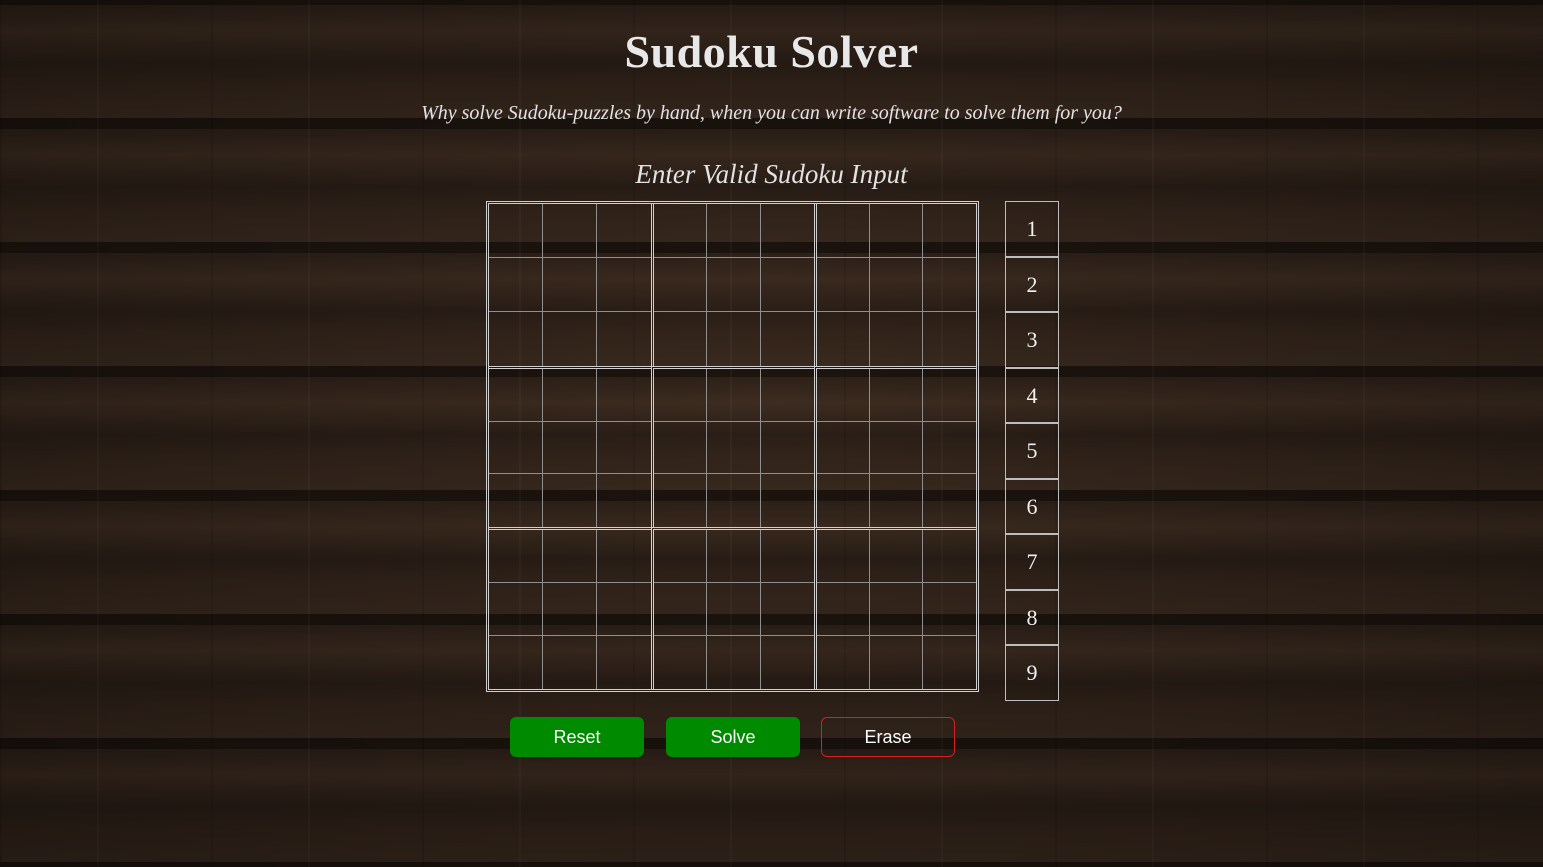  What do you see at coordinates (1032, 284) in the screenshot?
I see `number-key-2: 2` at bounding box center [1032, 284].